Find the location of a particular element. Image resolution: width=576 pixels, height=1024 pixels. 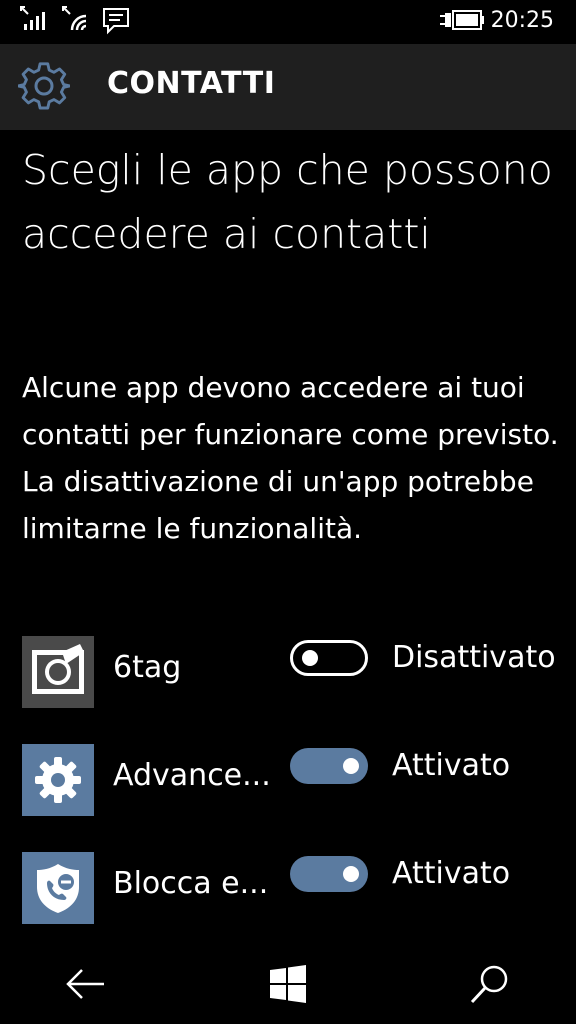

app-icon-6tag is located at coordinates (58, 672).